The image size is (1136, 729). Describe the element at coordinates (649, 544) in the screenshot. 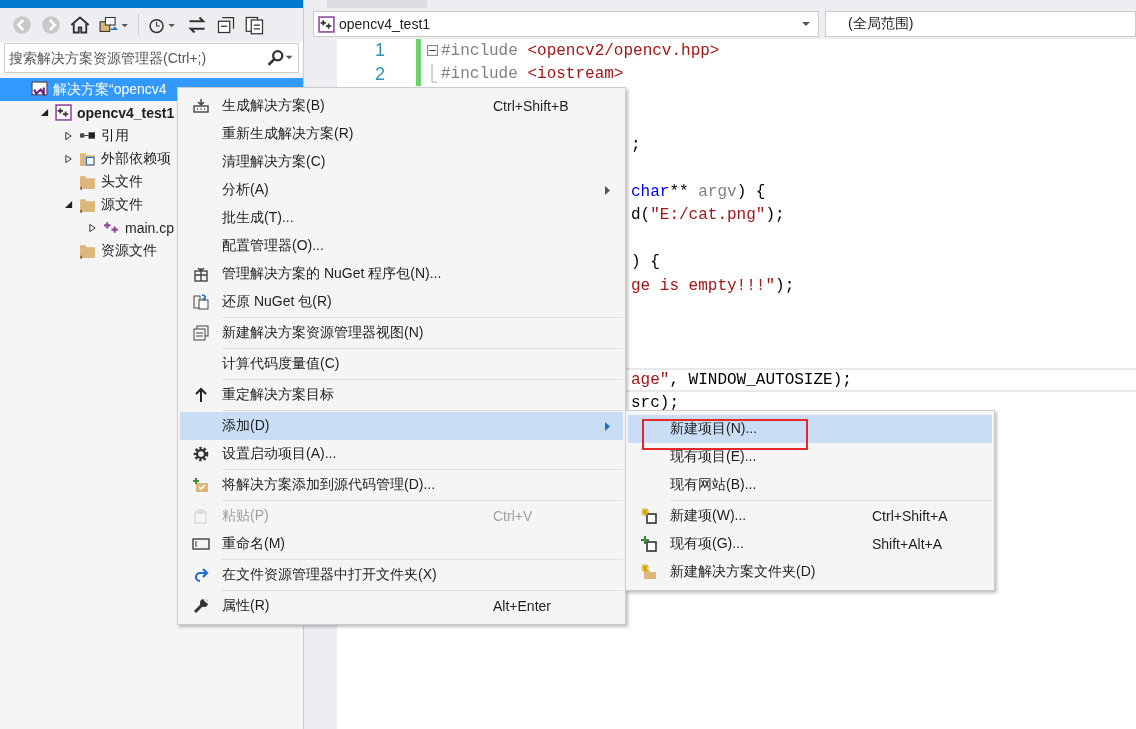

I see `add-item-icon` at that location.